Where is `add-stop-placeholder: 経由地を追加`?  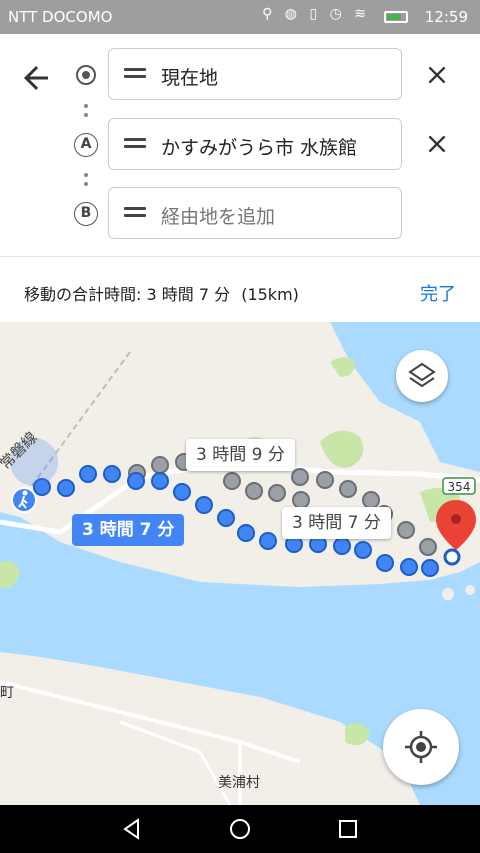
add-stop-placeholder: 経由地を追加 is located at coordinates (218, 217).